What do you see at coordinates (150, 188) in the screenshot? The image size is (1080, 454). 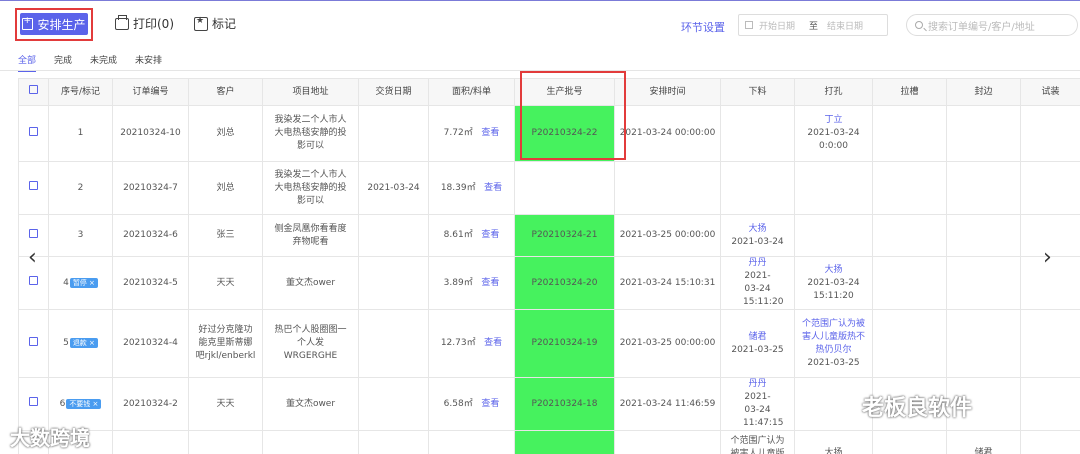 I see `order-number-link: 20210324-7` at bounding box center [150, 188].